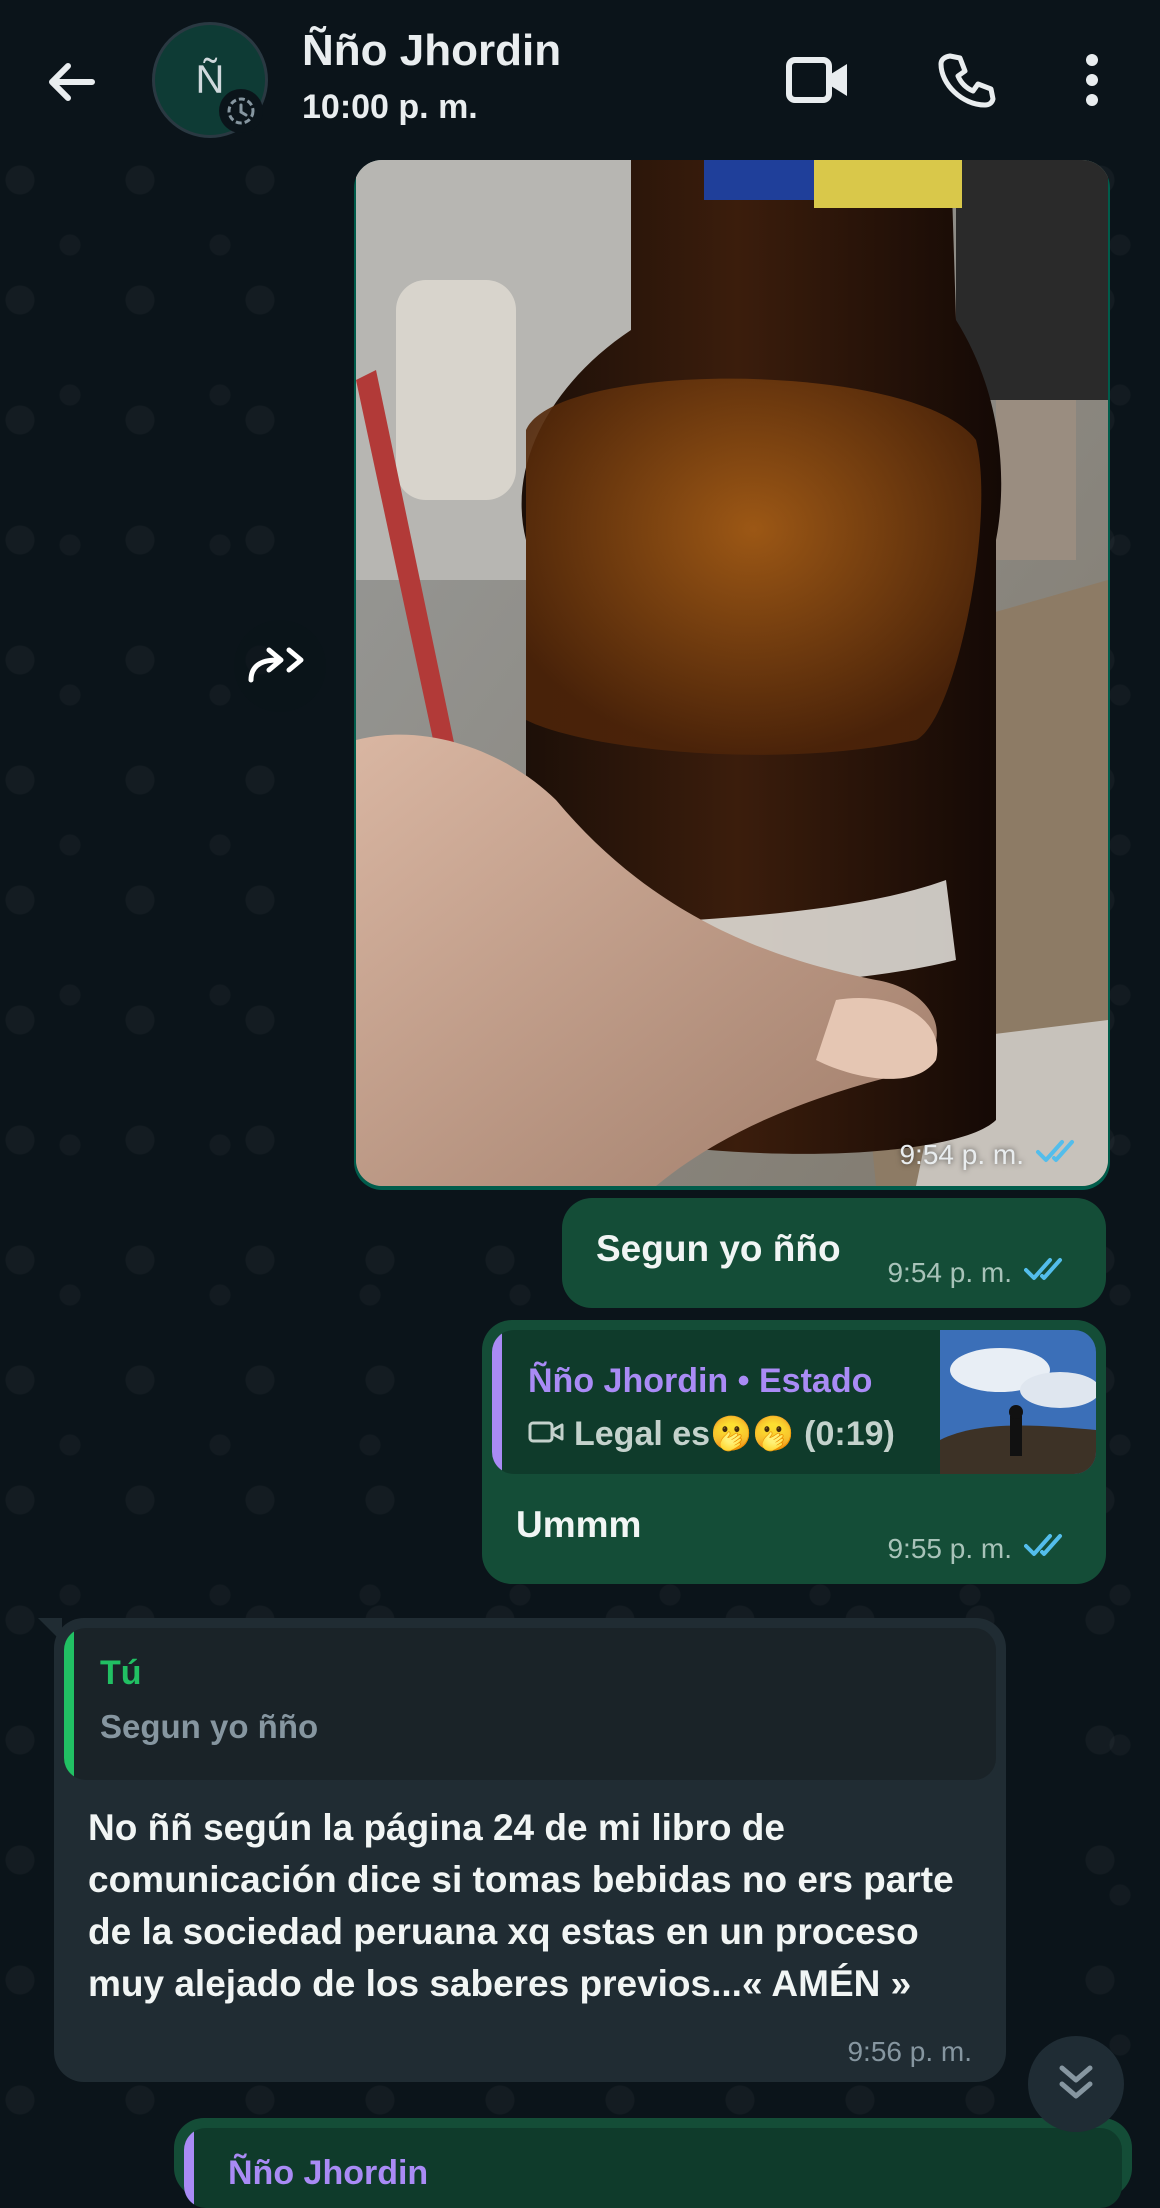 This screenshot has height=2208, width=1160. What do you see at coordinates (653, 2168) in the screenshot?
I see `quoted-status: Ñño Jhordin` at bounding box center [653, 2168].